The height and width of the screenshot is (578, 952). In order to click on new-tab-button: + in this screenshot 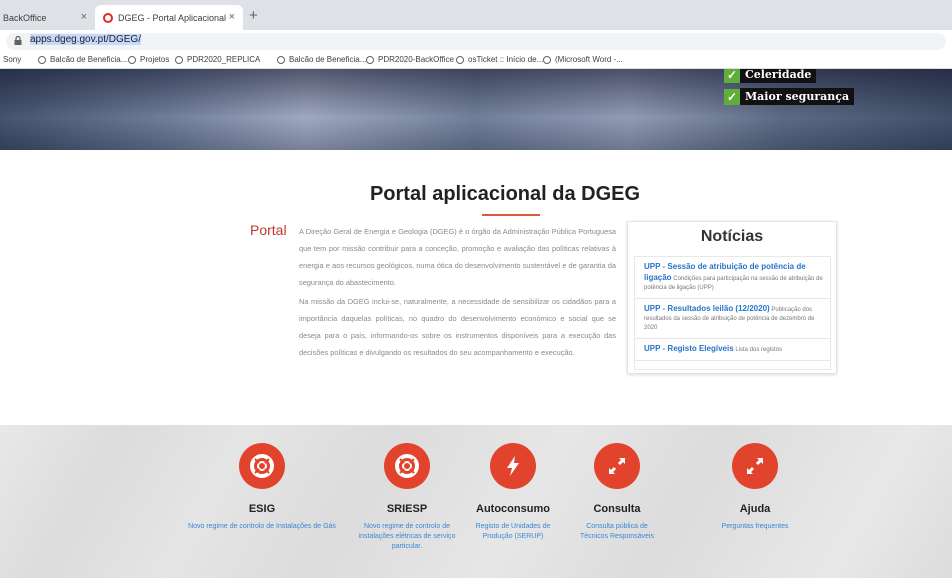, I will do `click(253, 15)`.